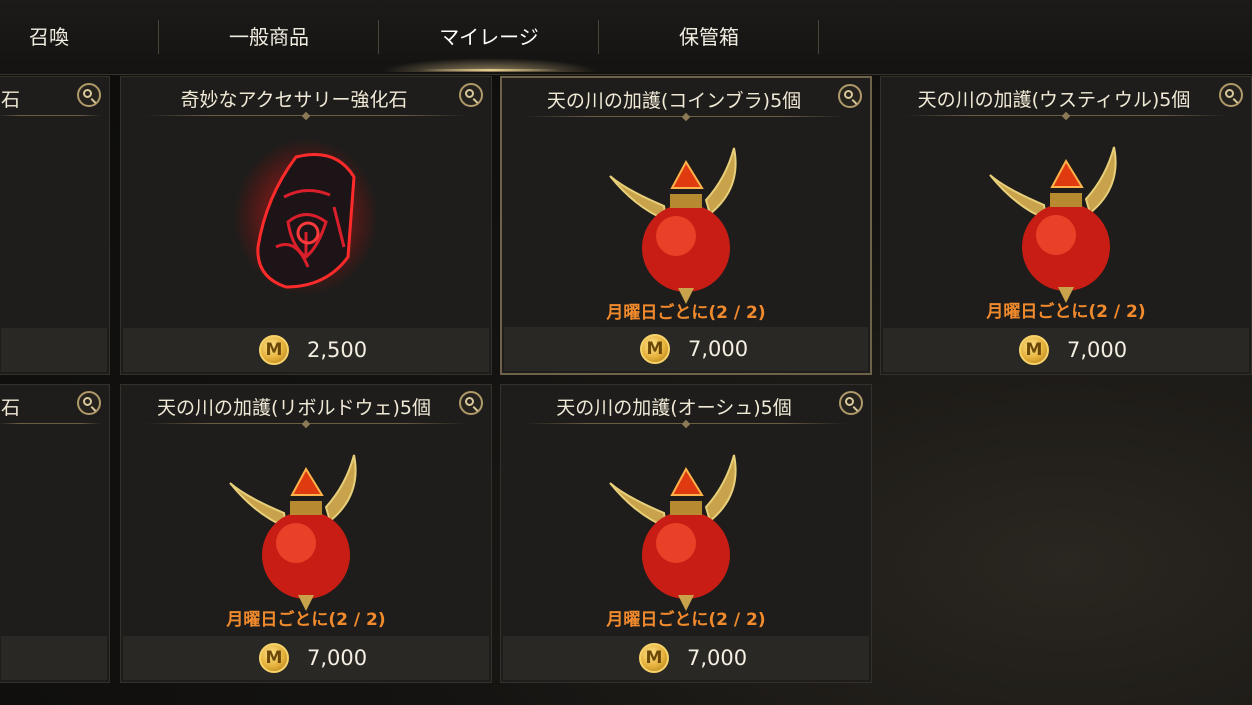 This screenshot has height=705, width=1252. Describe the element at coordinates (674, 408) in the screenshot. I see `item-title: 天の川の加護(オーシュ)5個` at that location.